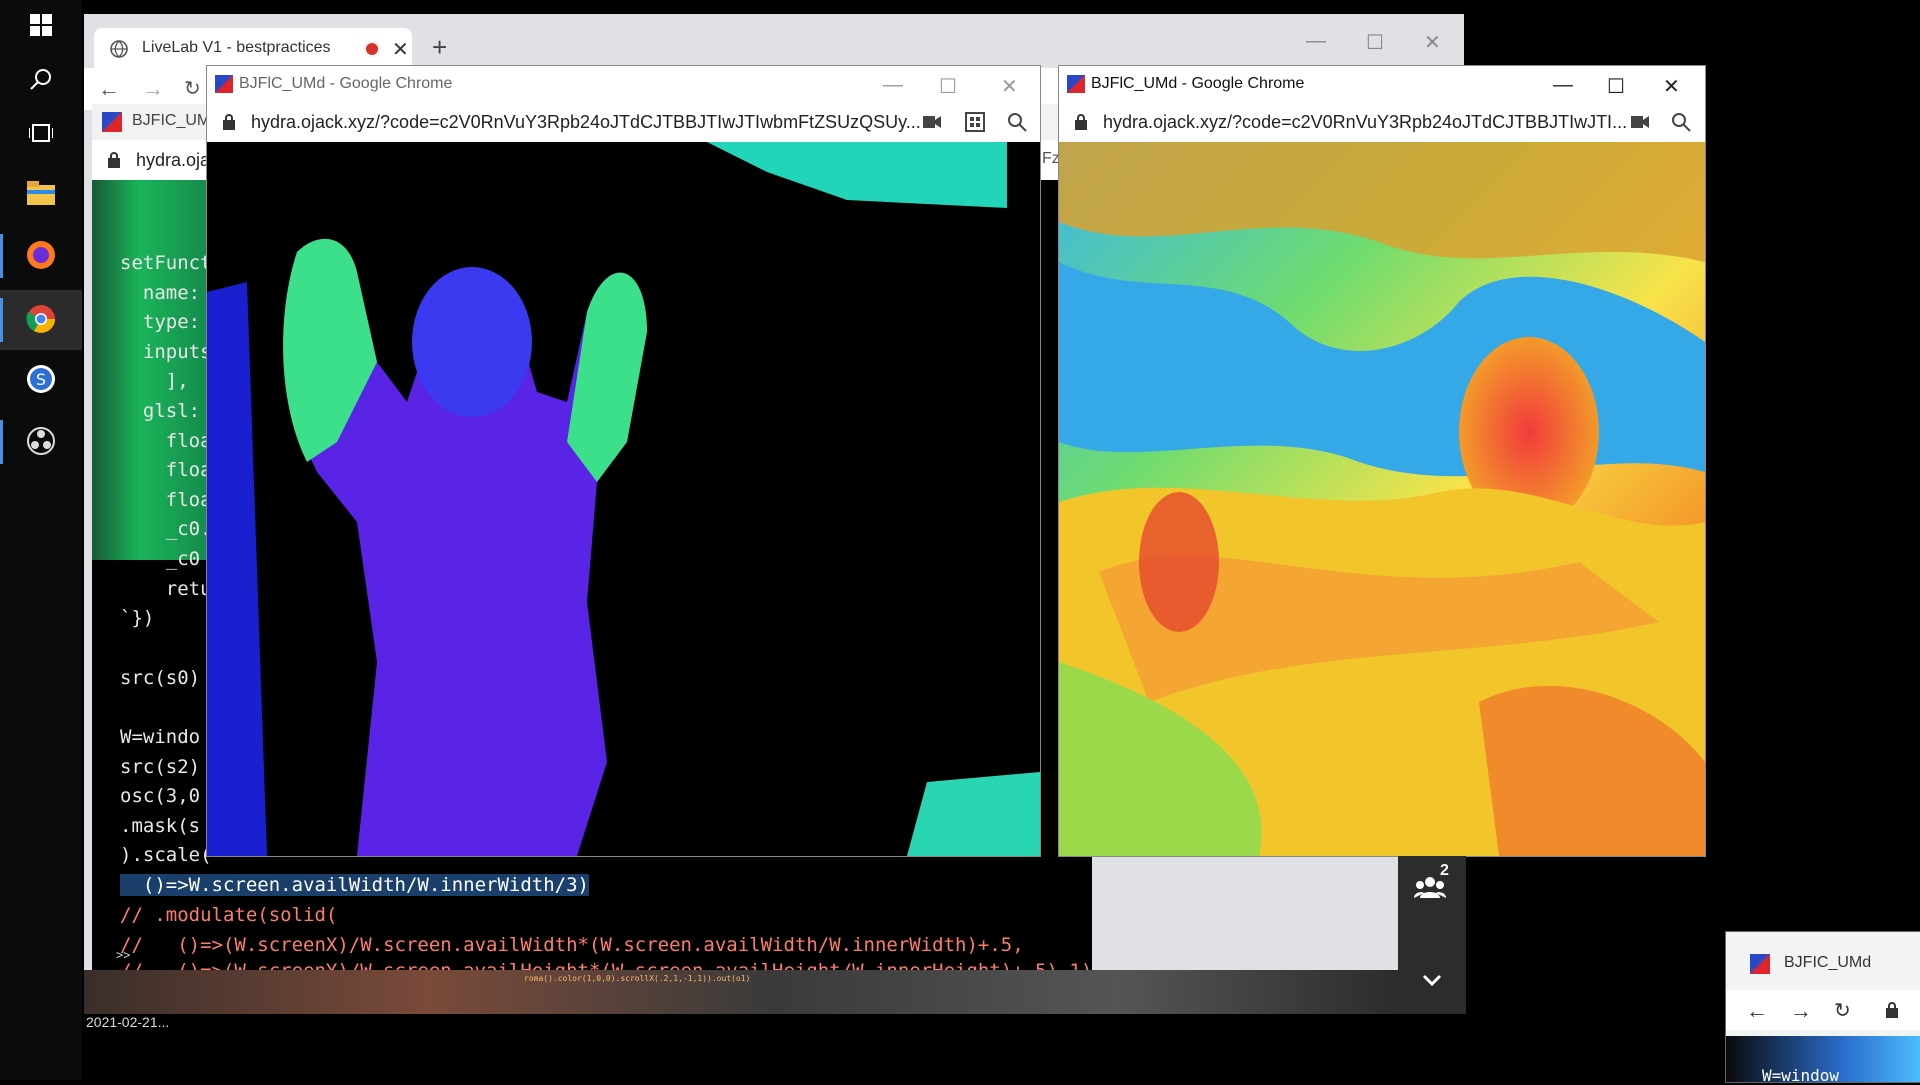 The width and height of the screenshot is (1920, 1085). What do you see at coordinates (123, 955) in the screenshot?
I see `console-prompt: >>` at bounding box center [123, 955].